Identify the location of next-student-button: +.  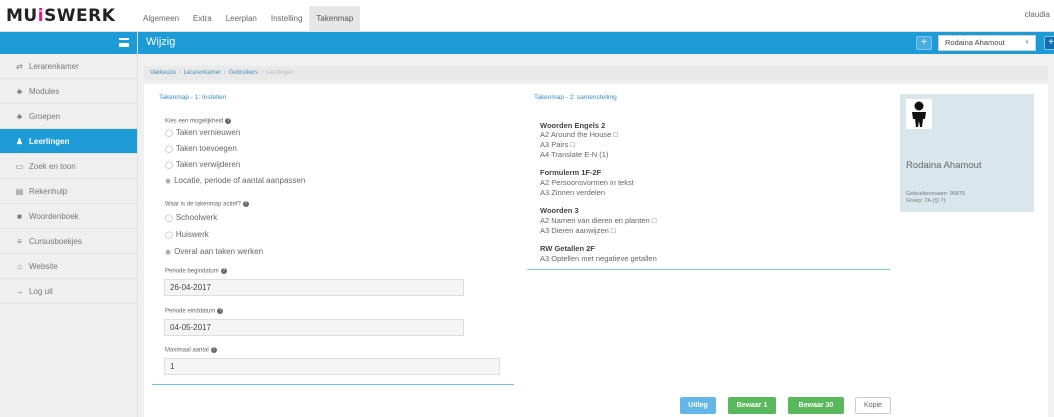
(1049, 43).